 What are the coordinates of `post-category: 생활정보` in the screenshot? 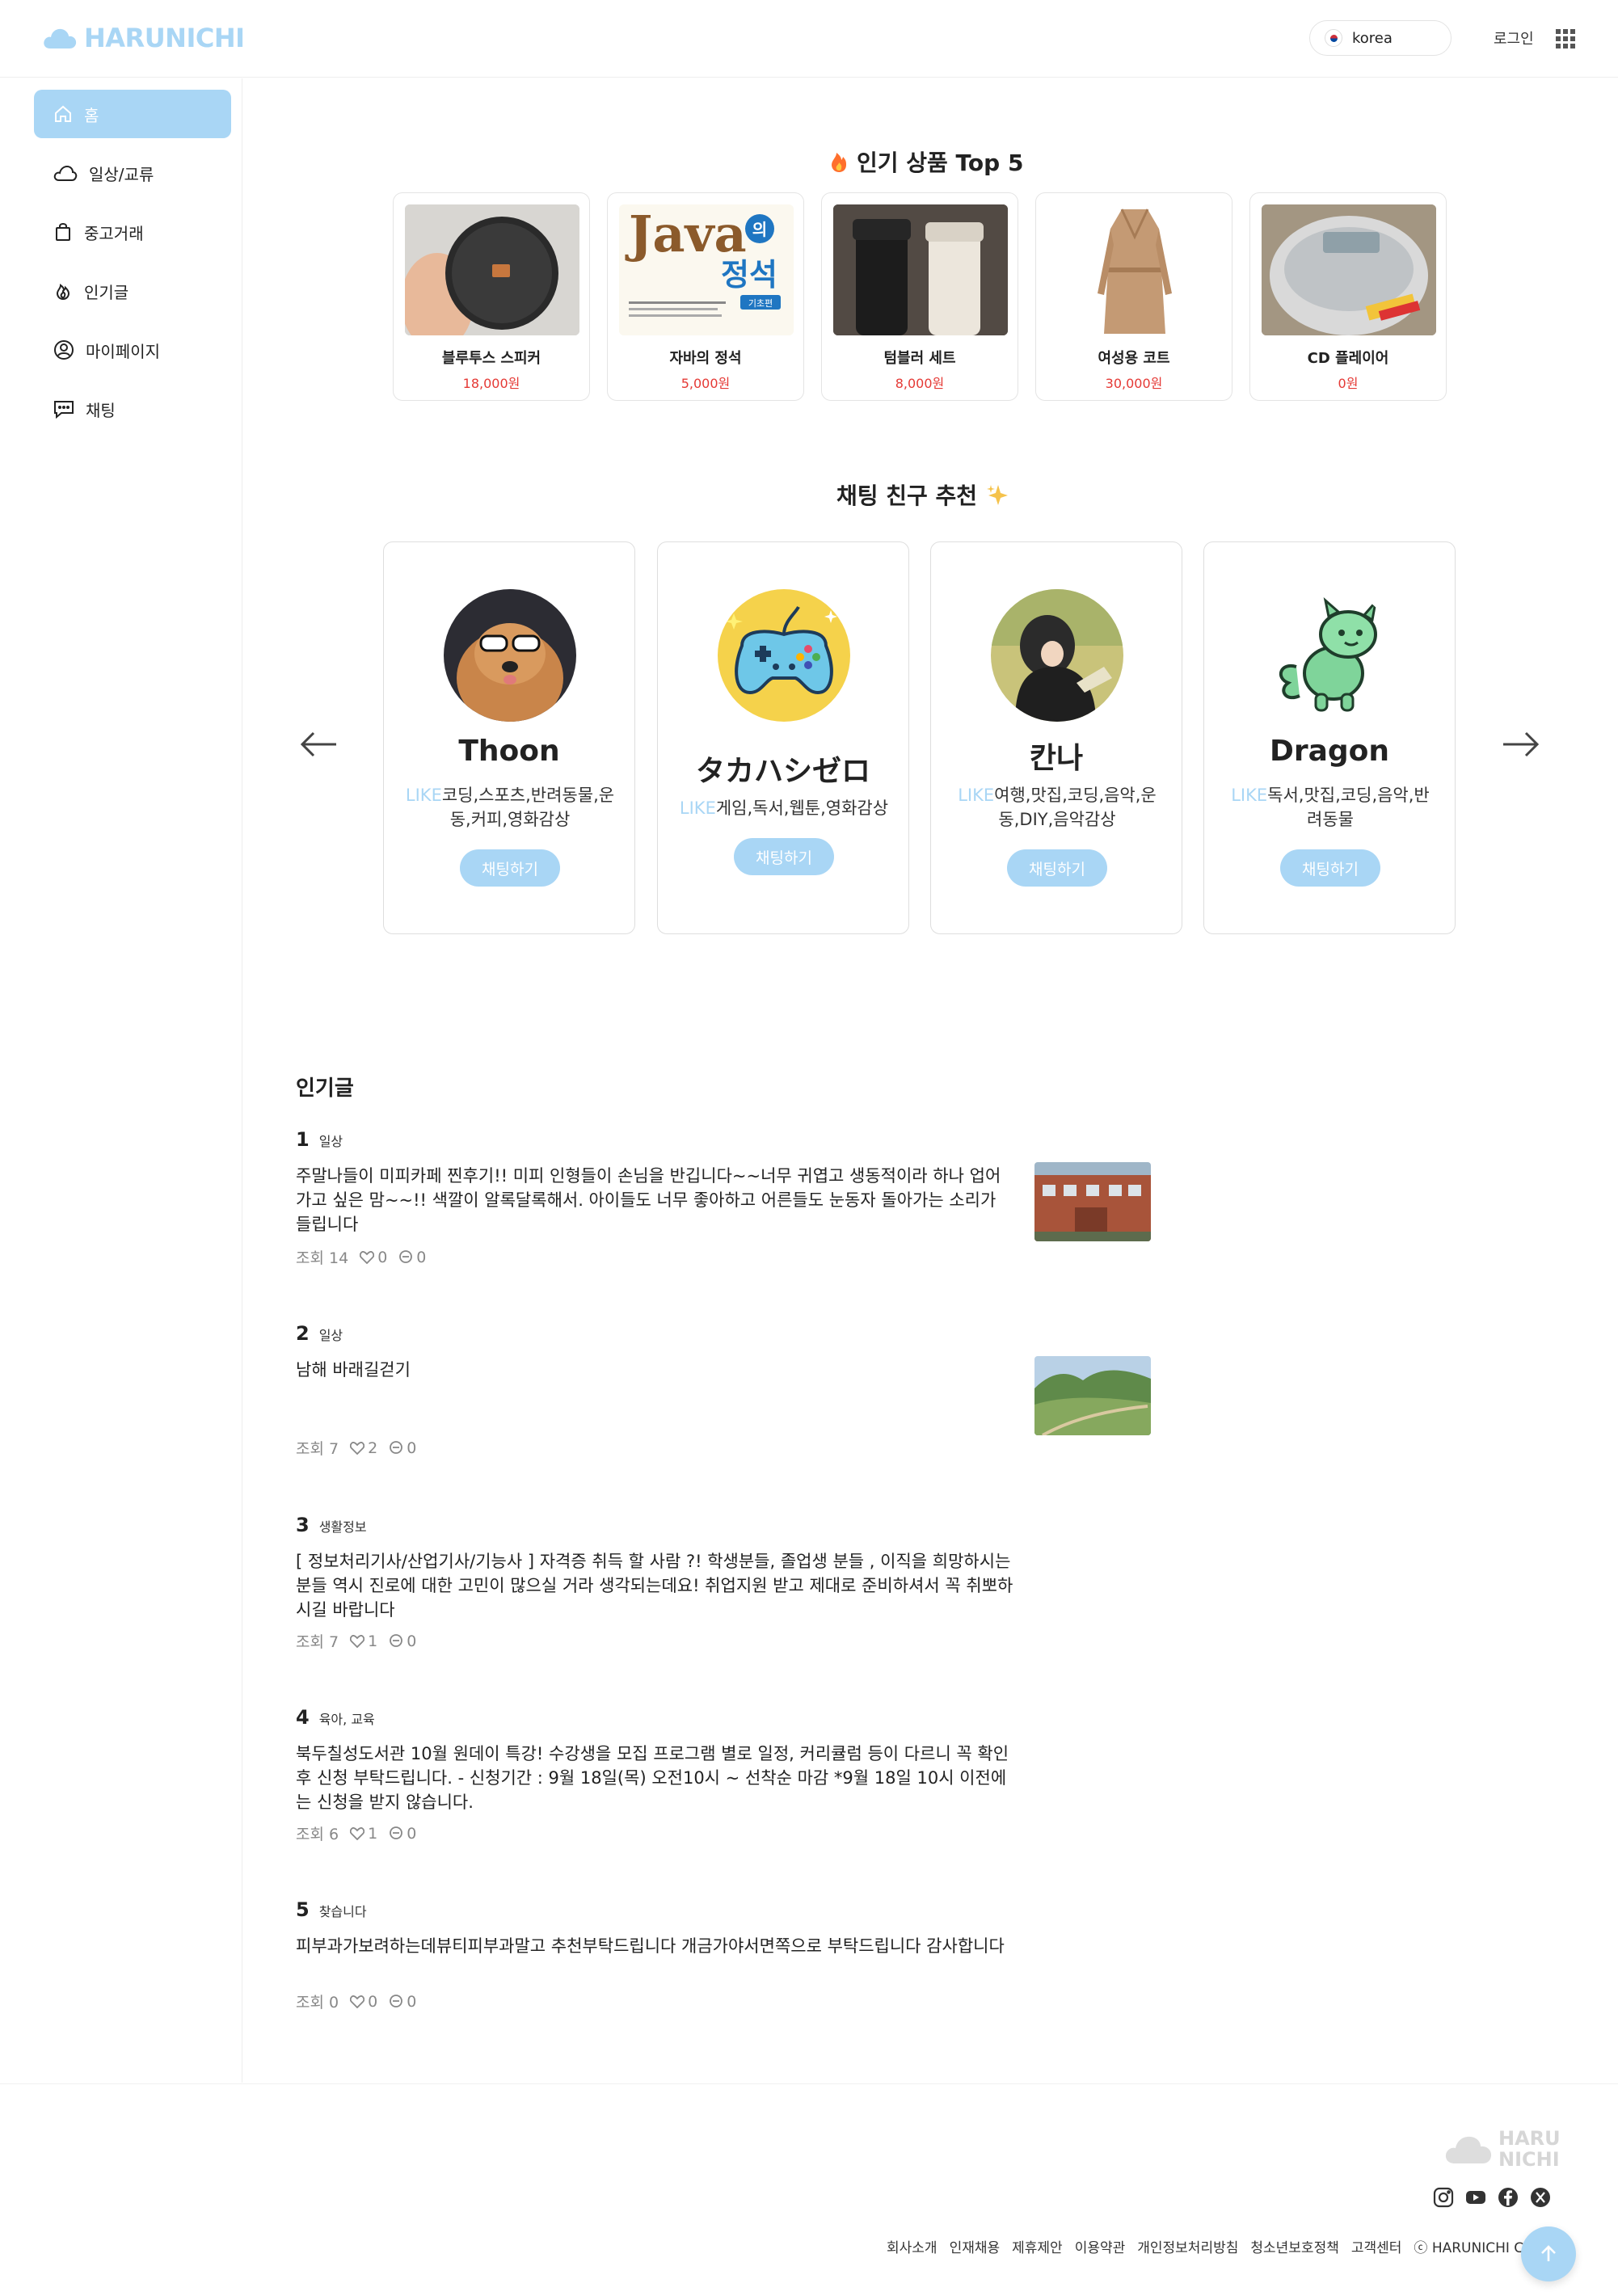 It's located at (342, 1527).